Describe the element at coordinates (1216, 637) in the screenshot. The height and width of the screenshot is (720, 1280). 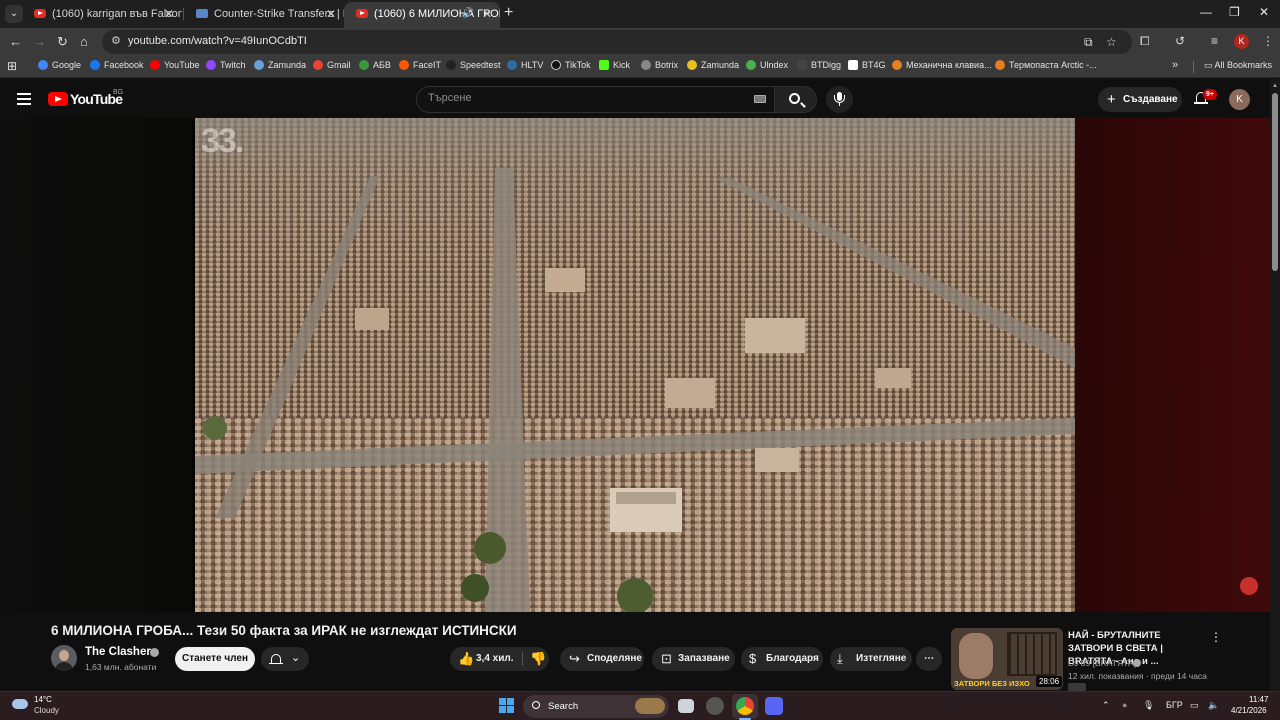
I see `recommendation-menu-icon: ⋮` at that location.